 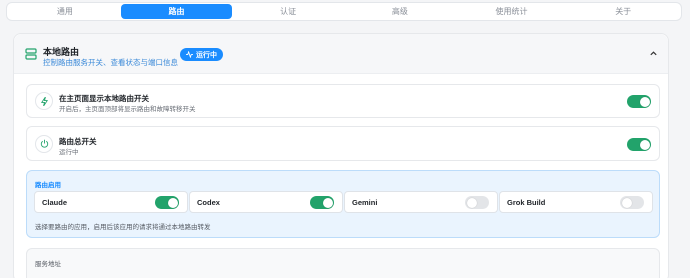 I want to click on apps-title: 路由启用, so click(x=48, y=185).